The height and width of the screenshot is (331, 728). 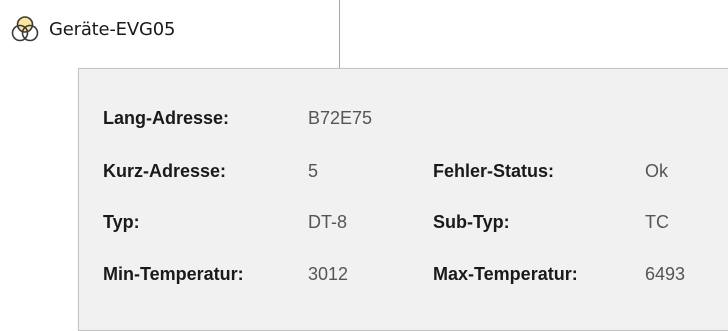 I want to click on max-temperature-value: 6493, so click(x=665, y=274).